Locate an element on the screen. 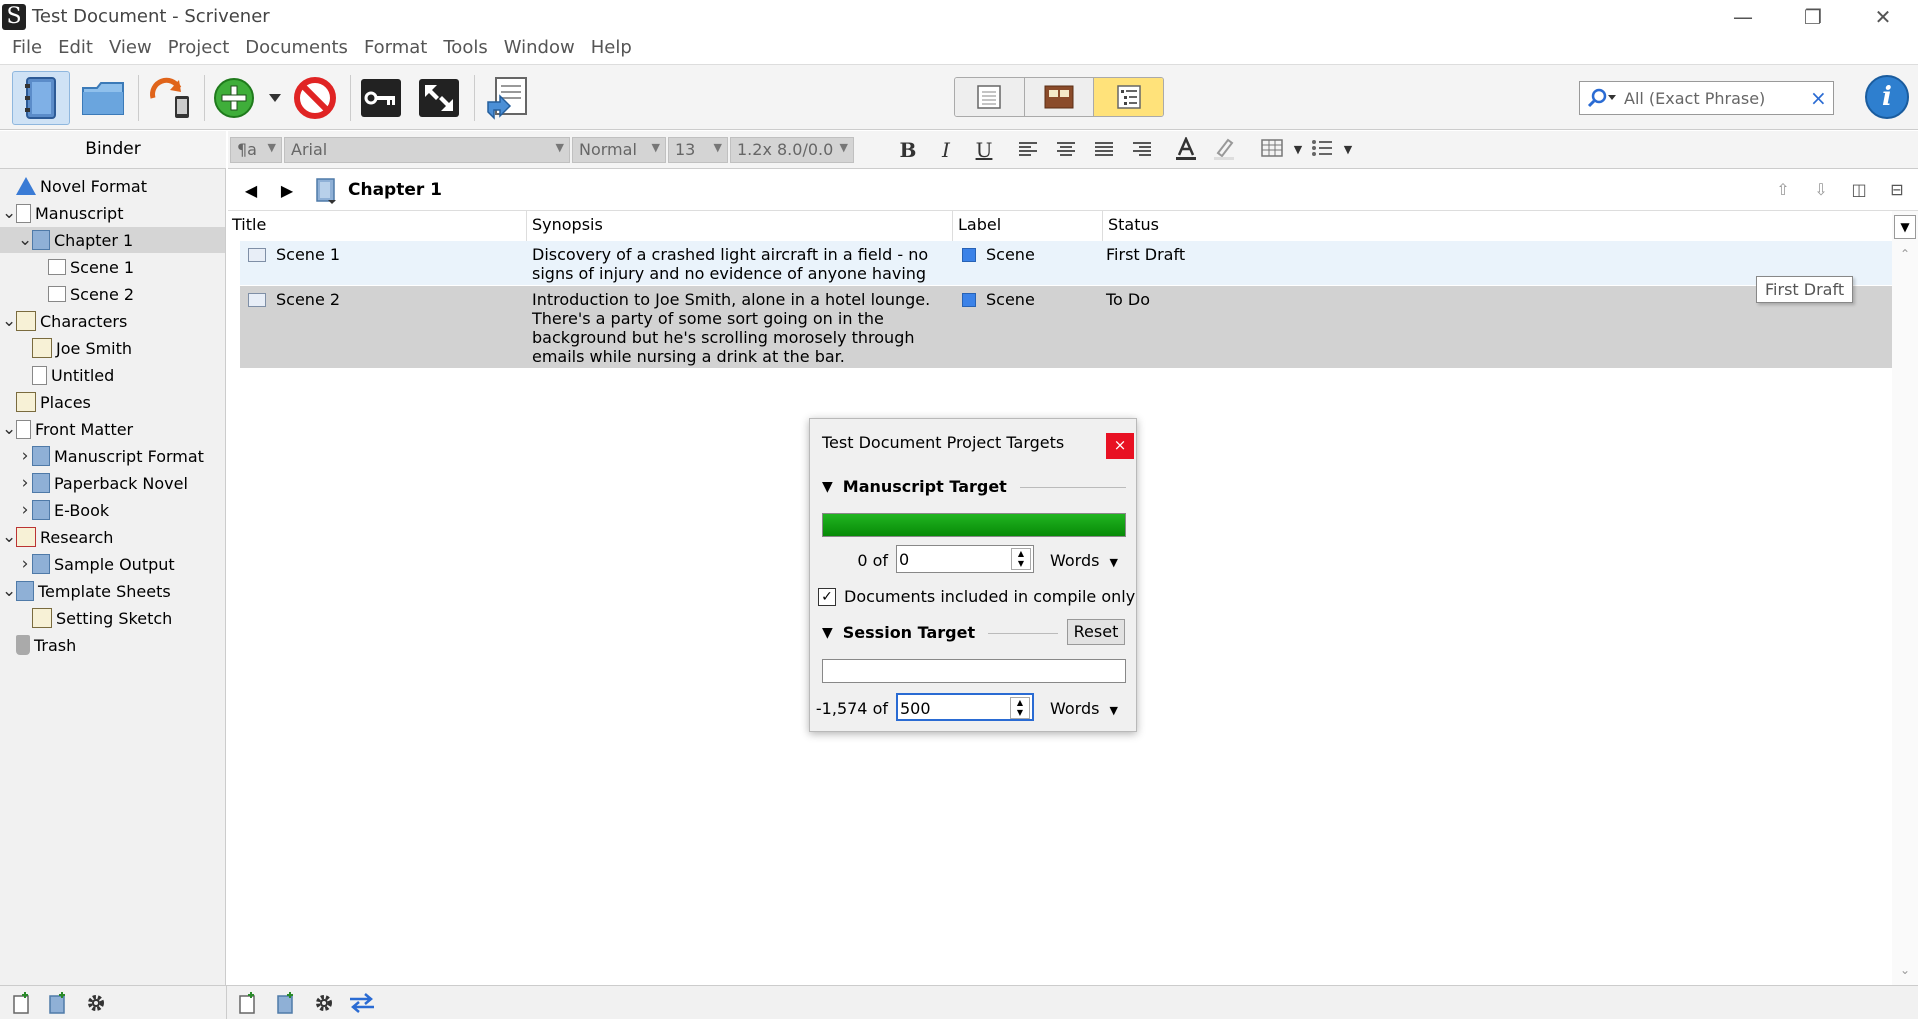 The image size is (1918, 1019). close-window-button: ✕ is located at coordinates (1883, 17).